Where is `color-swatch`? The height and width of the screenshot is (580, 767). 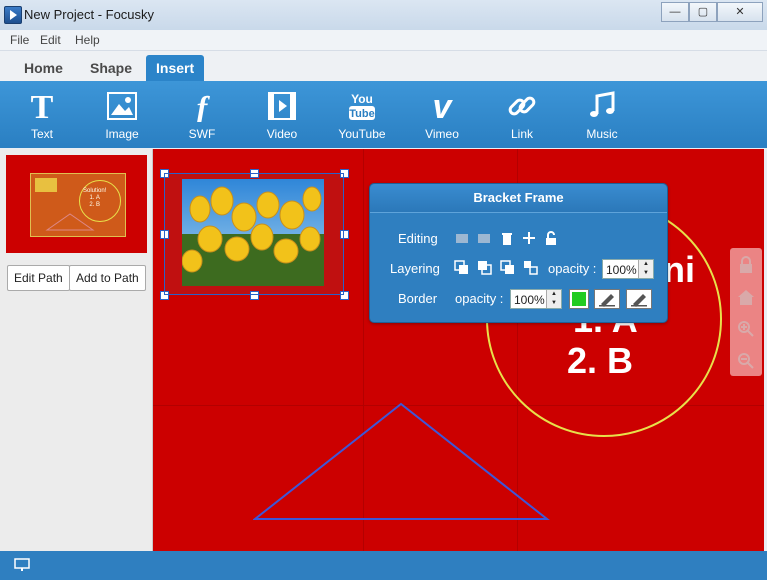 color-swatch is located at coordinates (579, 299).